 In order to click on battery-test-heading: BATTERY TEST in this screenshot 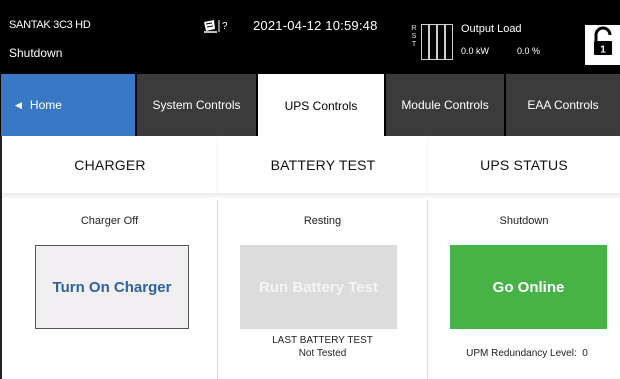, I will do `click(323, 165)`.